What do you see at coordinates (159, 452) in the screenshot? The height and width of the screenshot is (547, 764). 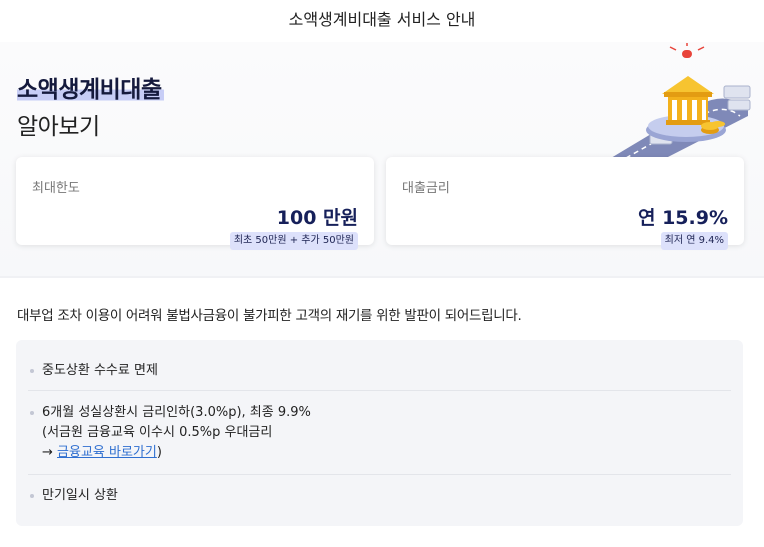 I see `close-paren: )` at bounding box center [159, 452].